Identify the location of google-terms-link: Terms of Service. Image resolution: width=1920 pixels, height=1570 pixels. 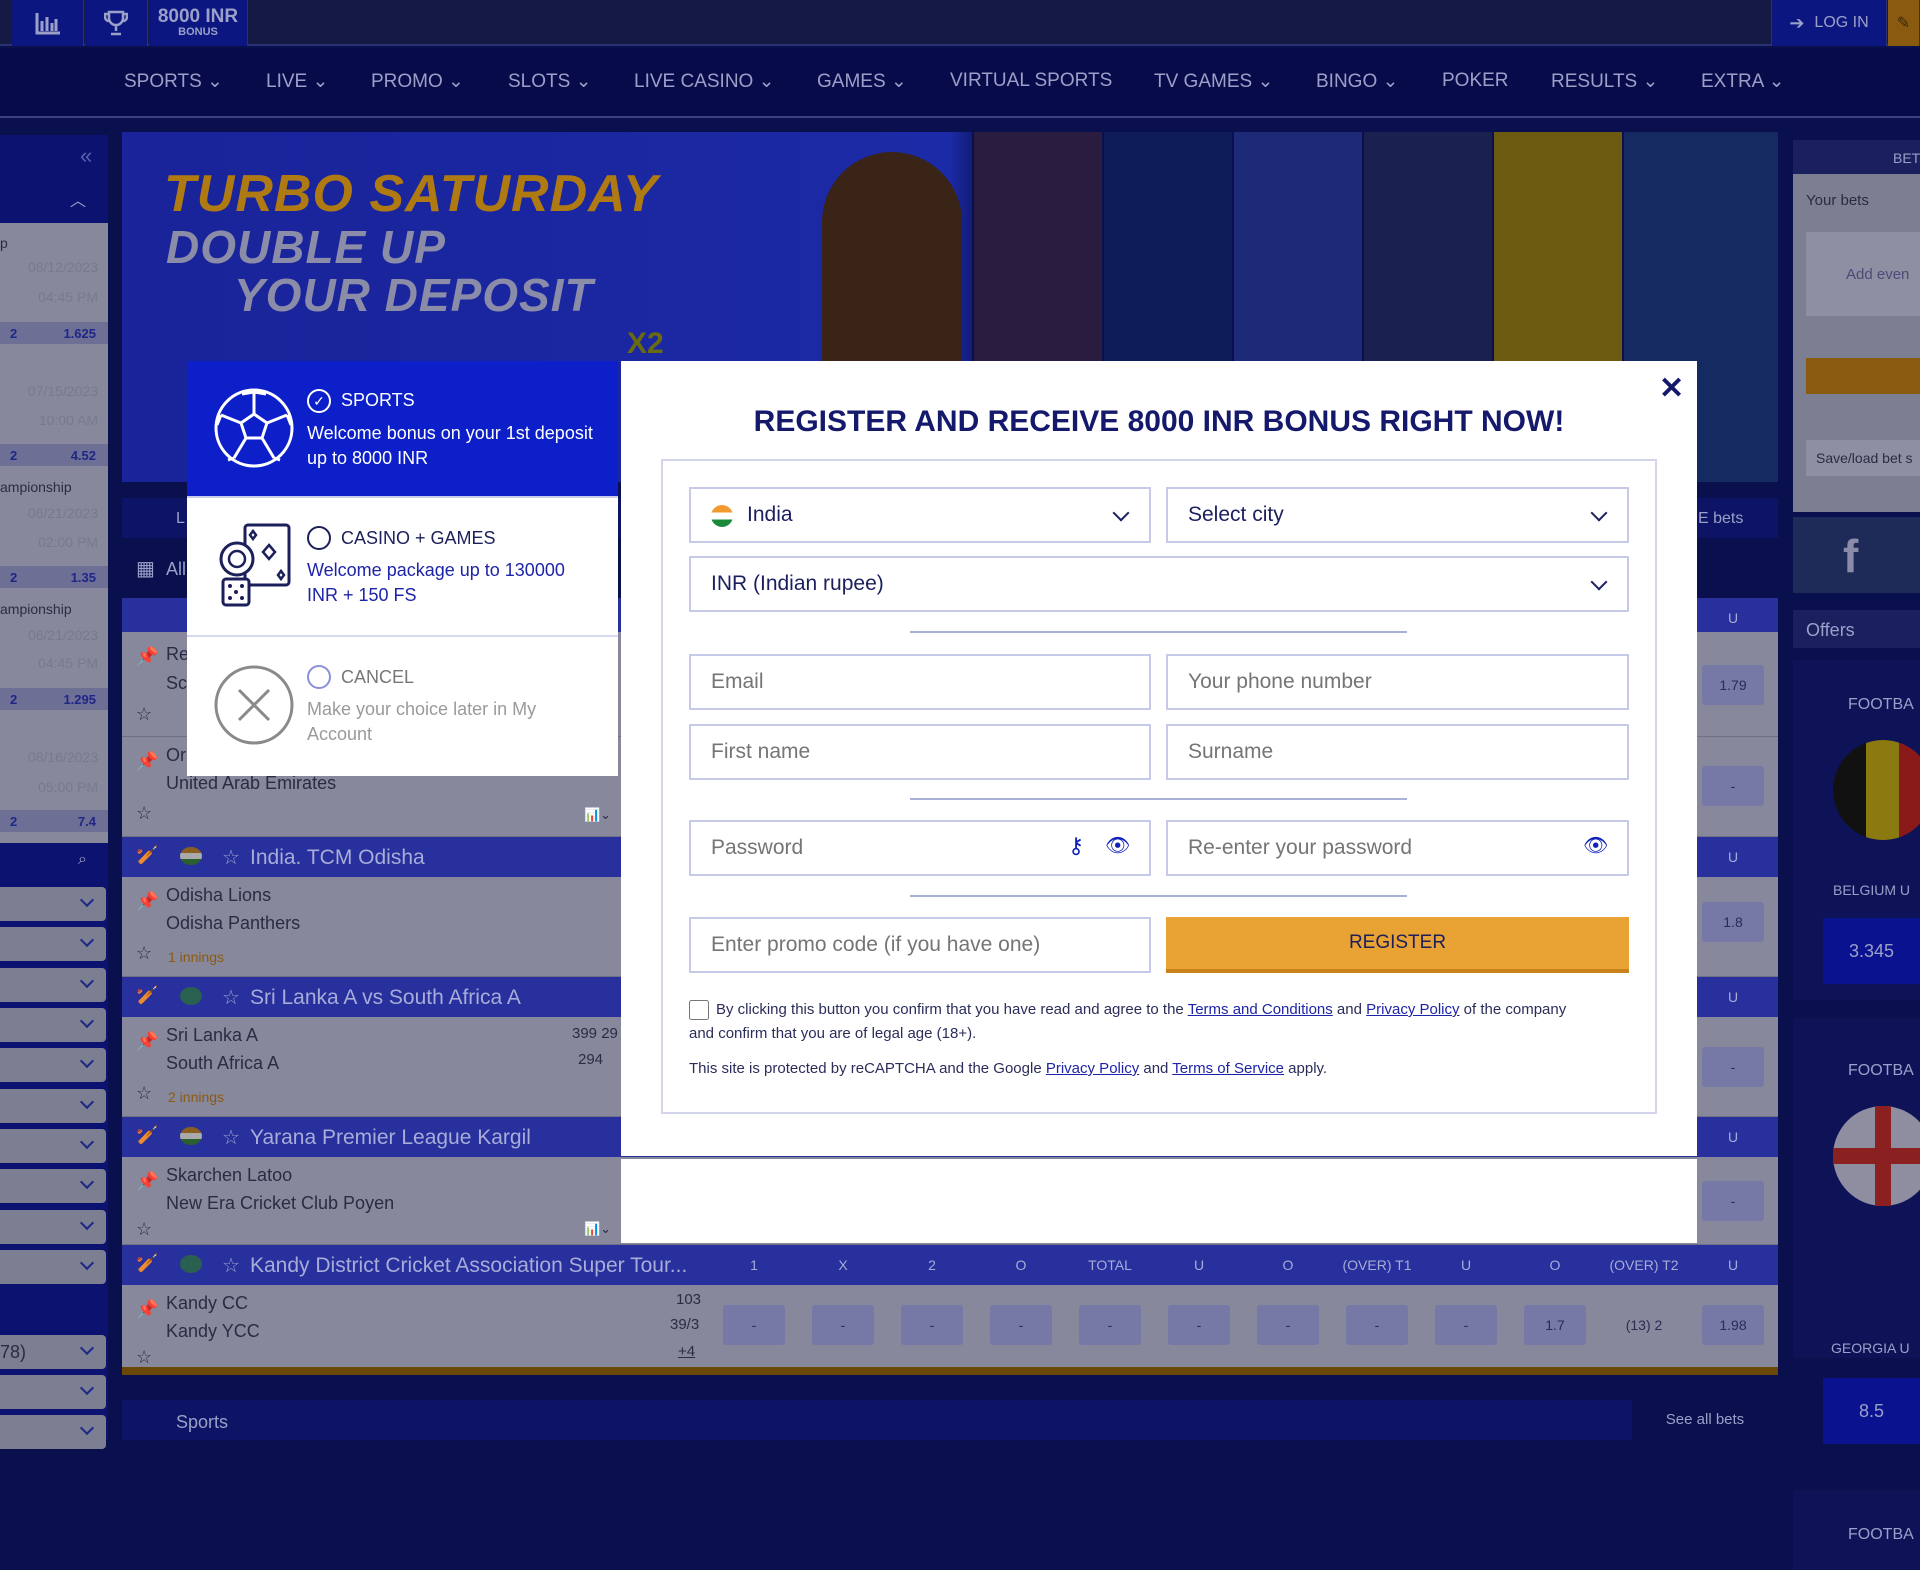
(1228, 1068).